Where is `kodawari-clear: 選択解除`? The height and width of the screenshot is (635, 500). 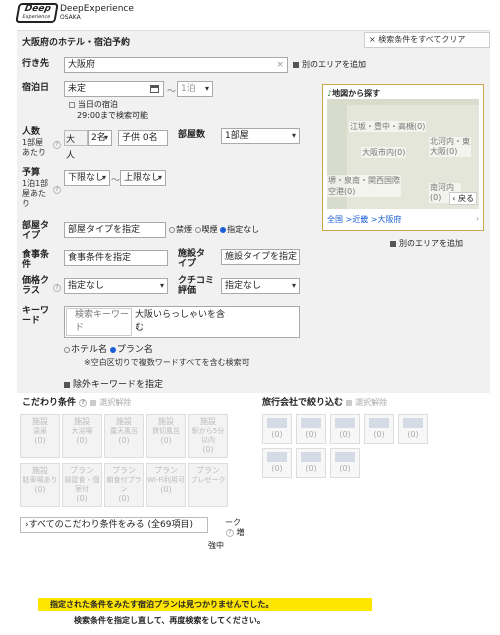
kodawari-clear: 選択解除 is located at coordinates (110, 402).